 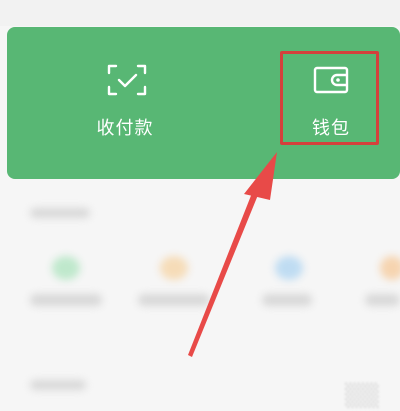 I want to click on top-strip, so click(x=200, y=13).